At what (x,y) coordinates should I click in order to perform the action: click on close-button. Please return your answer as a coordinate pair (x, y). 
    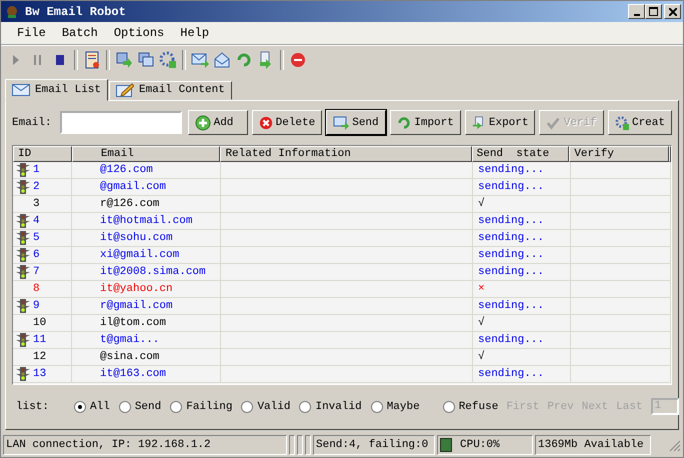
    Looking at the image, I should click on (672, 12).